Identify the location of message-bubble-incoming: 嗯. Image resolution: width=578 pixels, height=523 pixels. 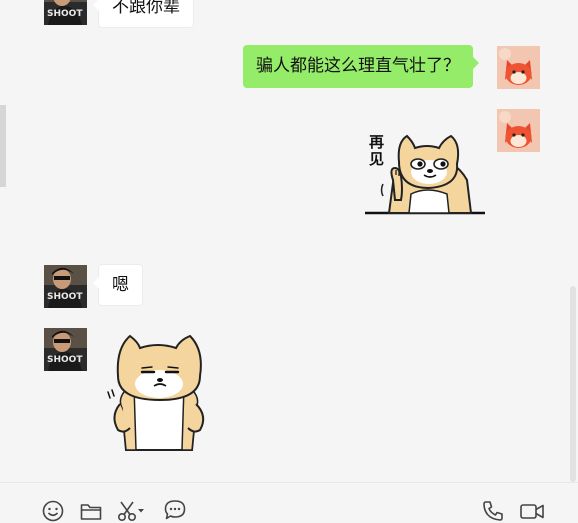
(118, 285).